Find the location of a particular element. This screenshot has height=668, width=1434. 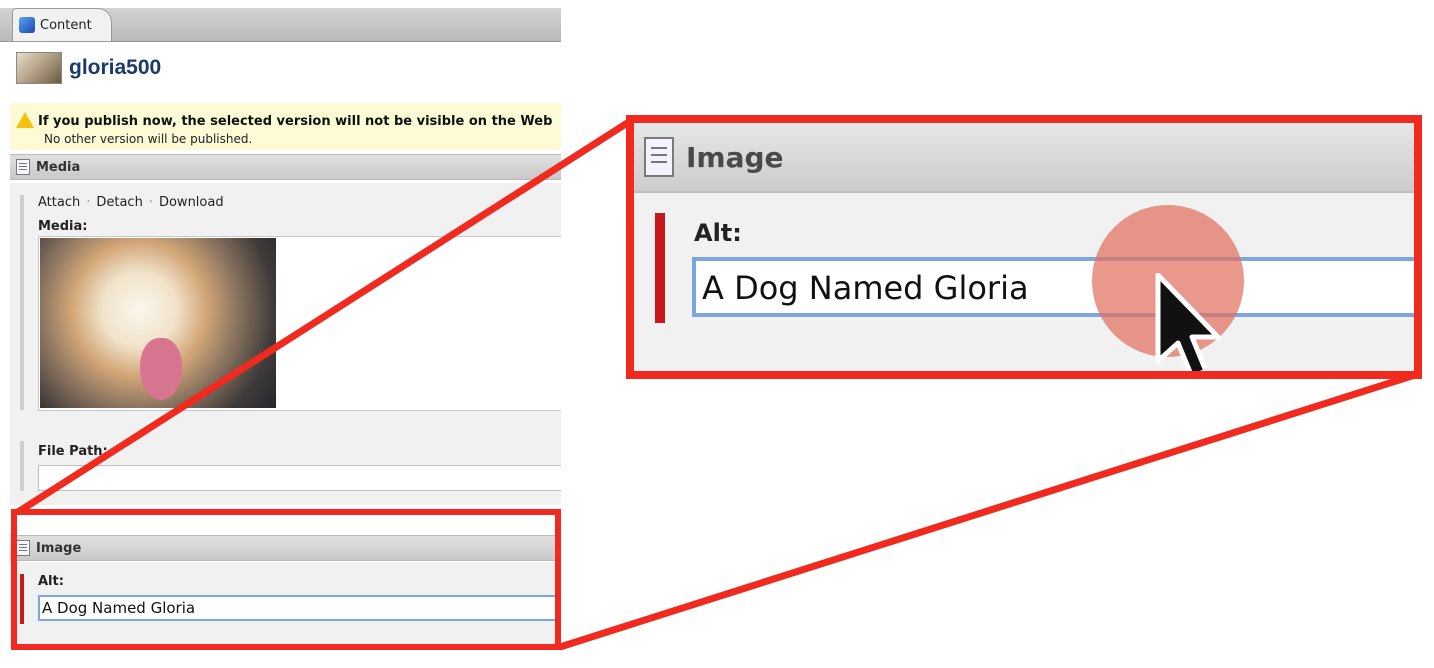

download-link: Download is located at coordinates (191, 202).